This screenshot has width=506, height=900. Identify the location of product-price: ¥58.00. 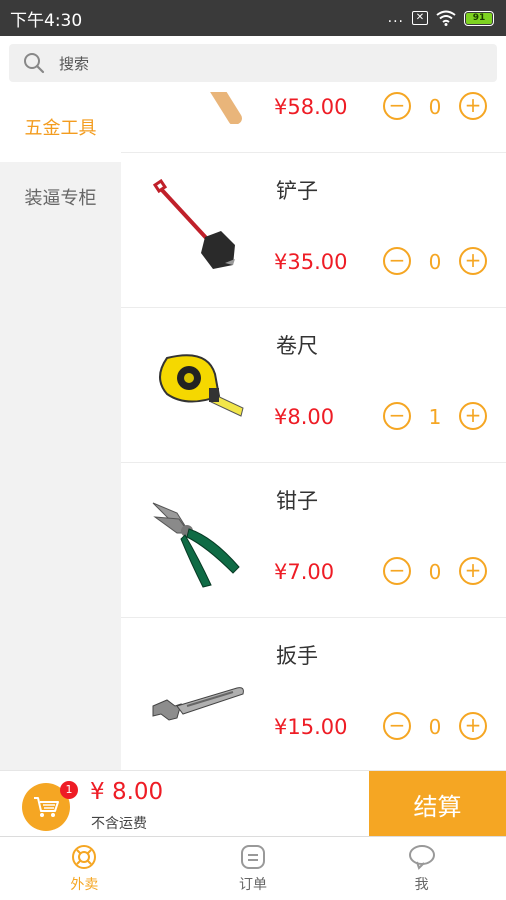
(311, 107).